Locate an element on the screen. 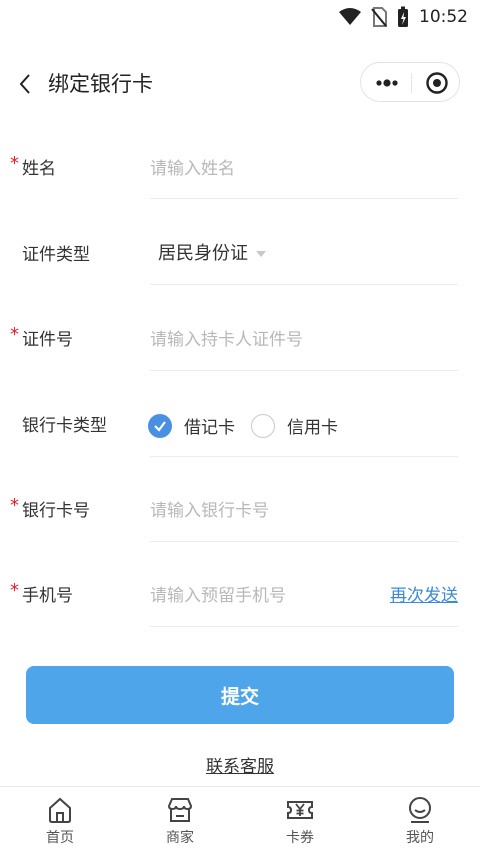 This screenshot has width=480, height=854. radio-credit-label: 信用卡 is located at coordinates (312, 428).